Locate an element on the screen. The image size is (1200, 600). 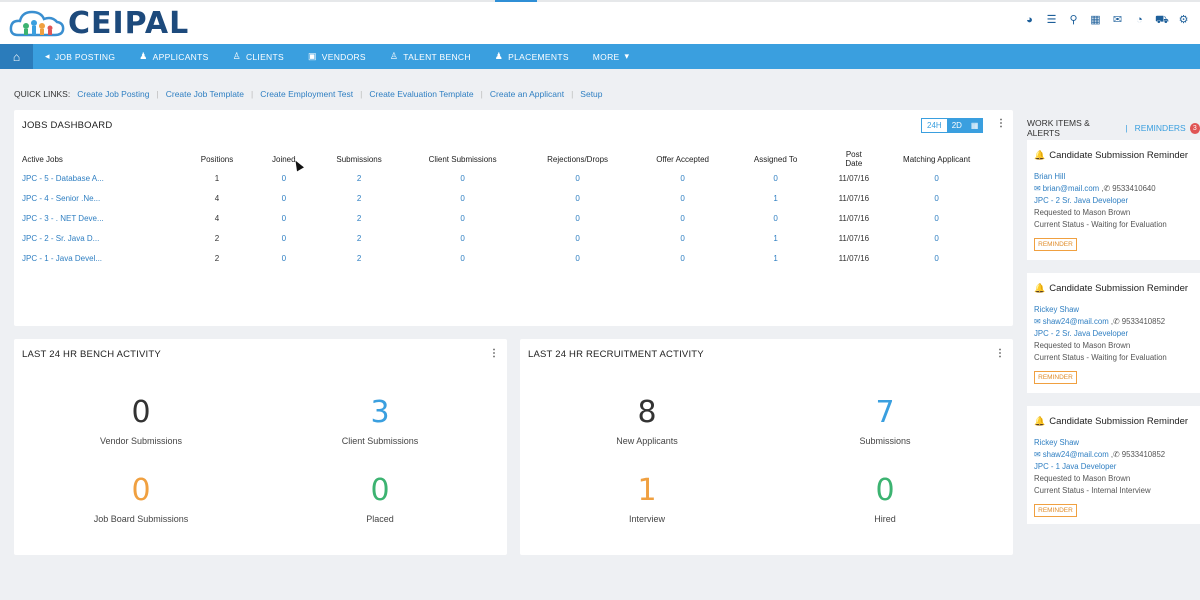
clock-icon: ◔ is located at coordinates (1139, 20).